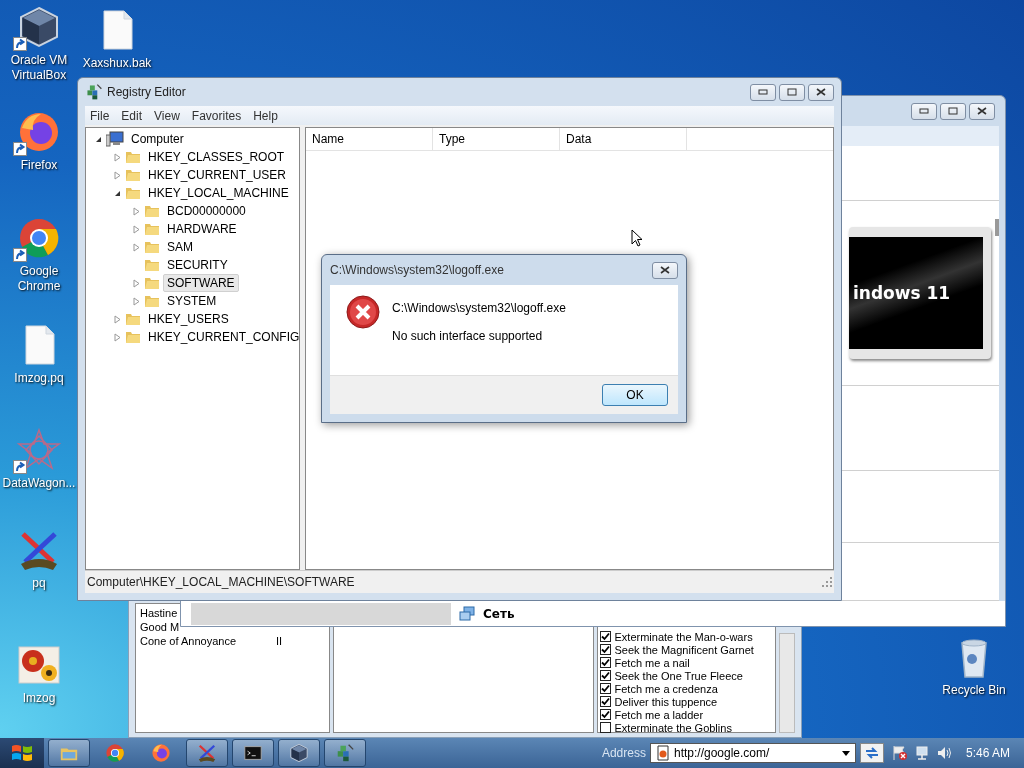  I want to click on crossed-swords-icon, so click(207, 753).